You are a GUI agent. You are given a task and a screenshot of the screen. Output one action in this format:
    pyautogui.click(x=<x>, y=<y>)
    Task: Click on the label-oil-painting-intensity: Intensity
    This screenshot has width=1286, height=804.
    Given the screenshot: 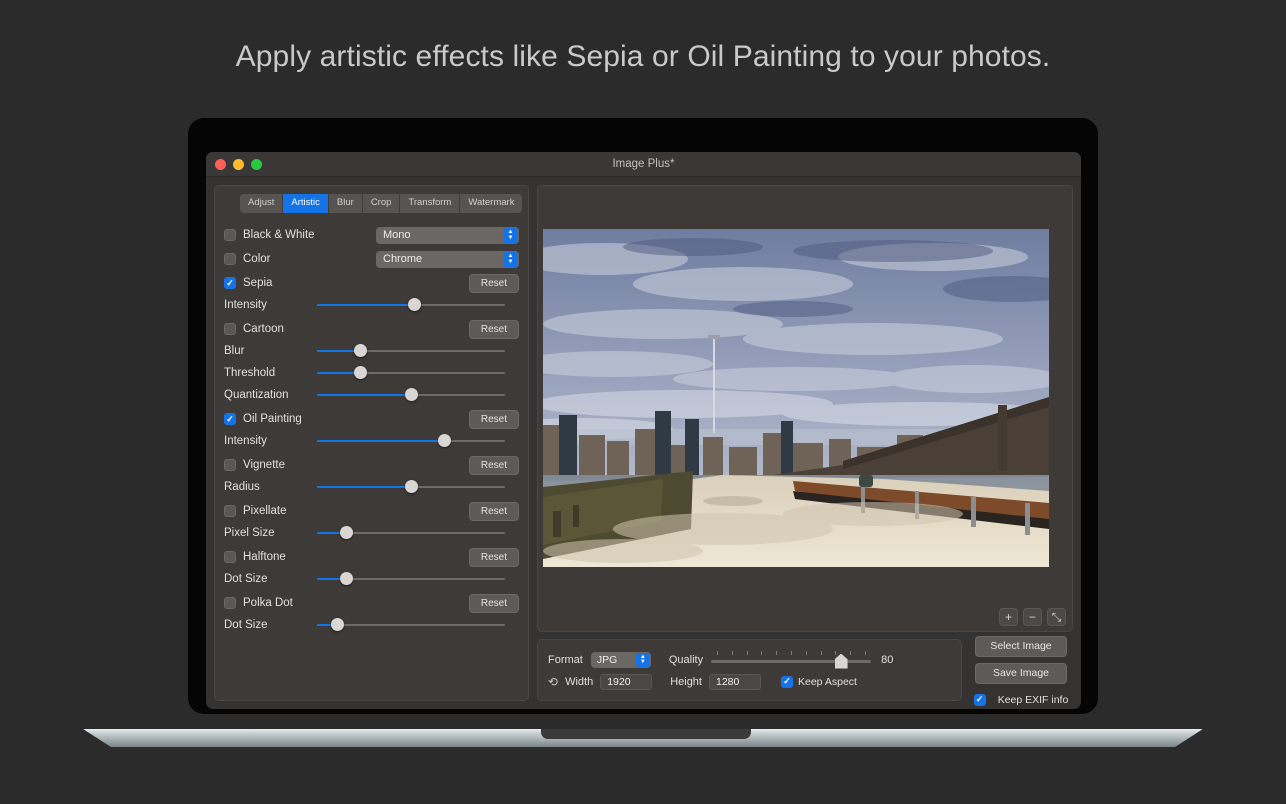 What is the action you would take?
    pyautogui.click(x=245, y=441)
    